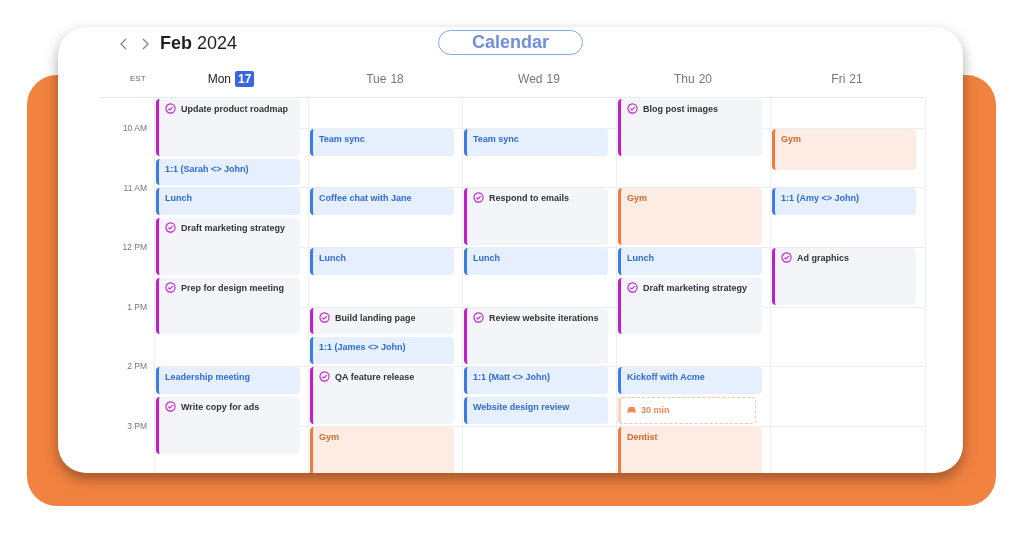 The image size is (1024, 536). What do you see at coordinates (687, 410) in the screenshot?
I see `travel-time-block: 30 min` at bounding box center [687, 410].